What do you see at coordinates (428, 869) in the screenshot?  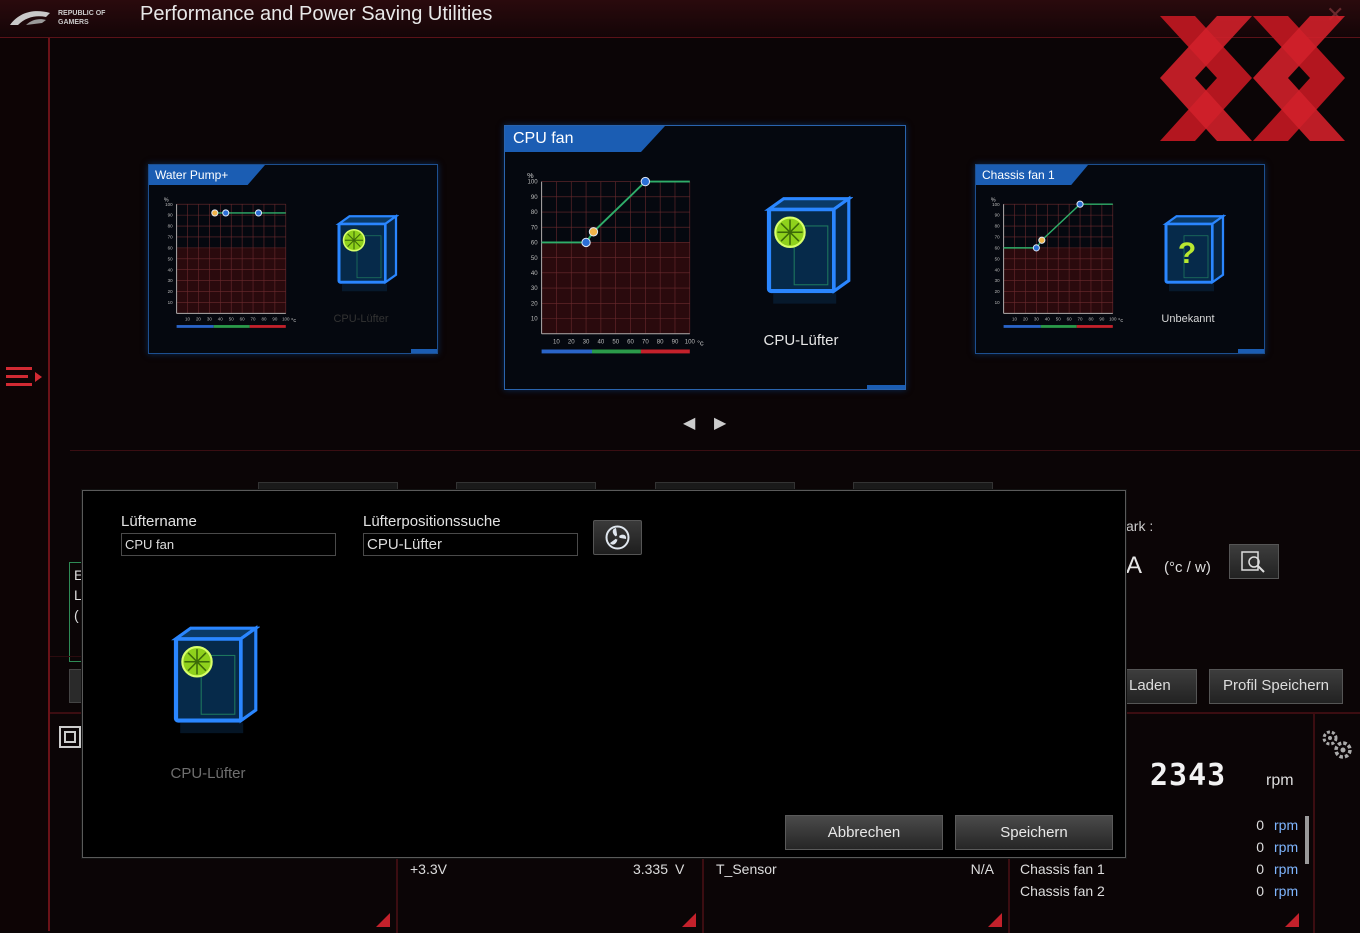 I see `voltage-name: +3.3V` at bounding box center [428, 869].